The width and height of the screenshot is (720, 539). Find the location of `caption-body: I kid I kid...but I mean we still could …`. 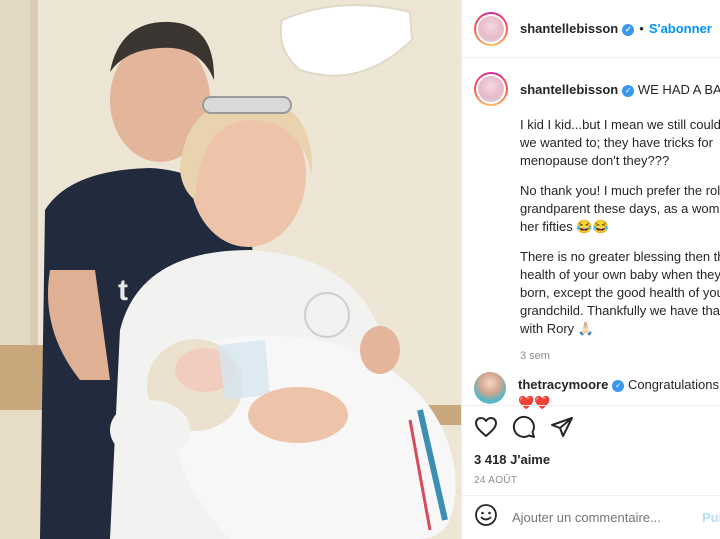

caption-body: I kid I kid...but I mean we still could … is located at coordinates (591, 227).